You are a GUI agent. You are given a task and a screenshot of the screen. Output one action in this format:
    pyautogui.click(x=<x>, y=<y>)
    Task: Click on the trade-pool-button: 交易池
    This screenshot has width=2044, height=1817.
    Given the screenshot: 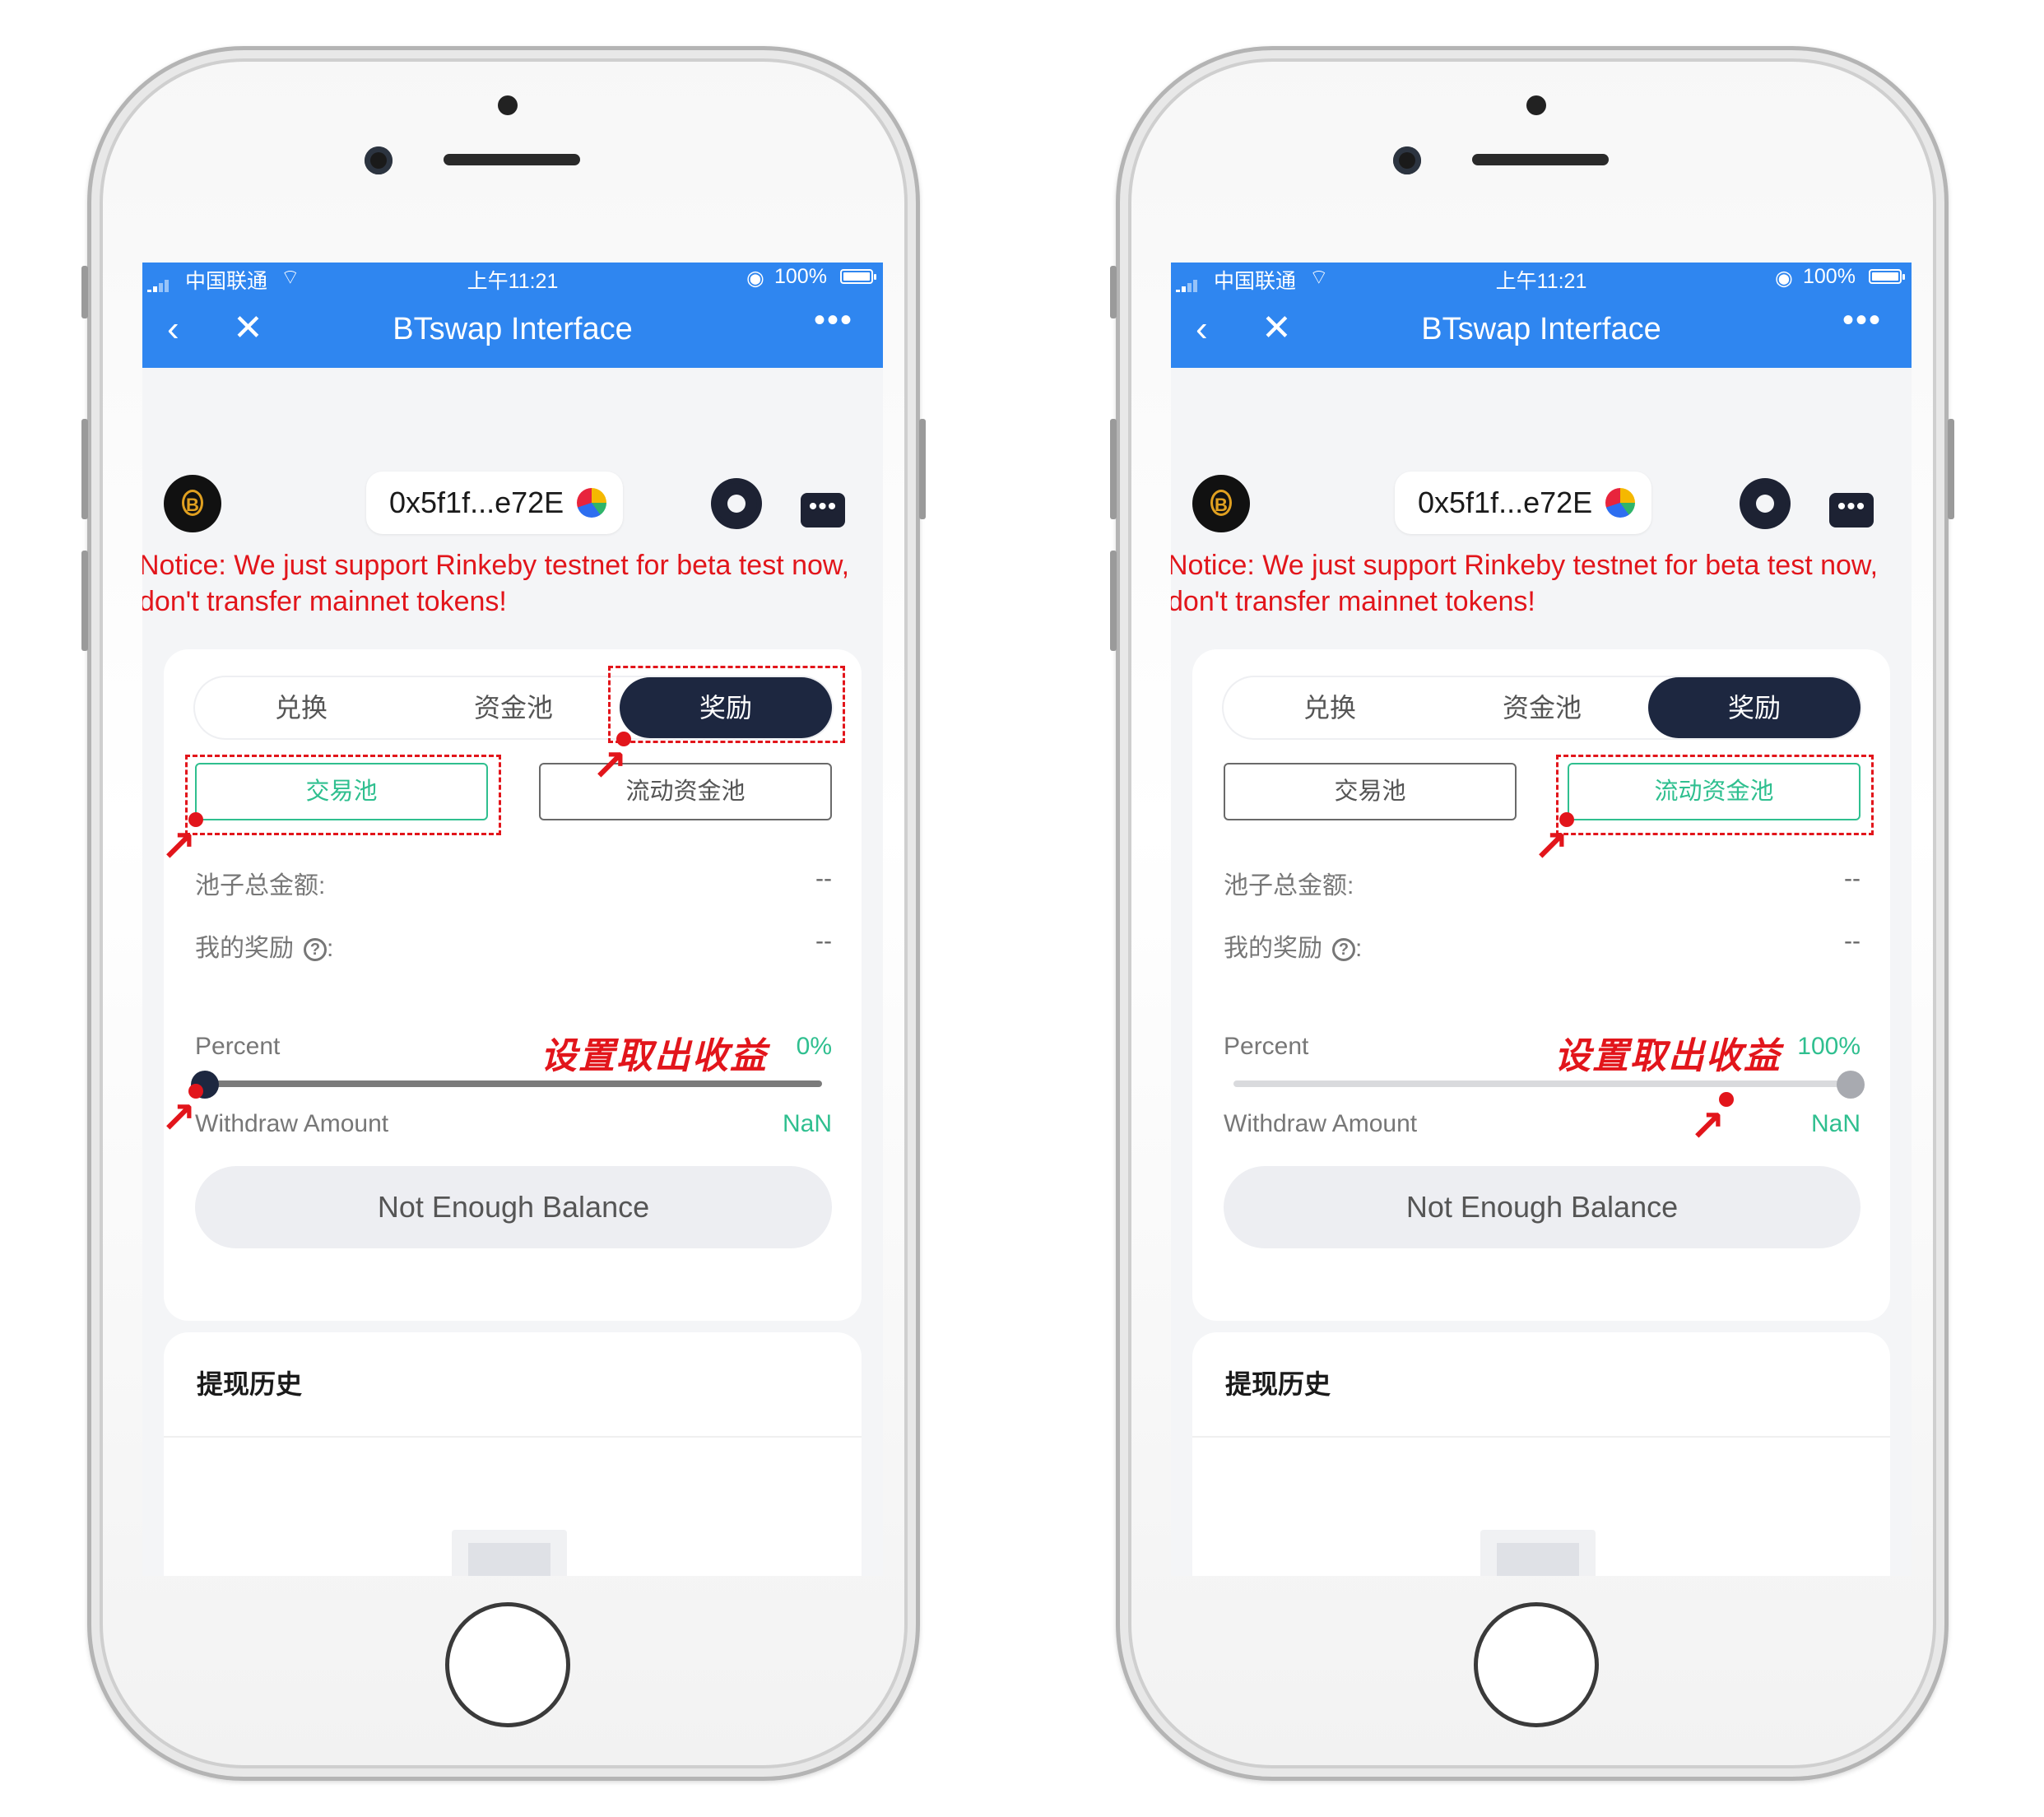 What is the action you would take?
    pyautogui.click(x=1371, y=791)
    